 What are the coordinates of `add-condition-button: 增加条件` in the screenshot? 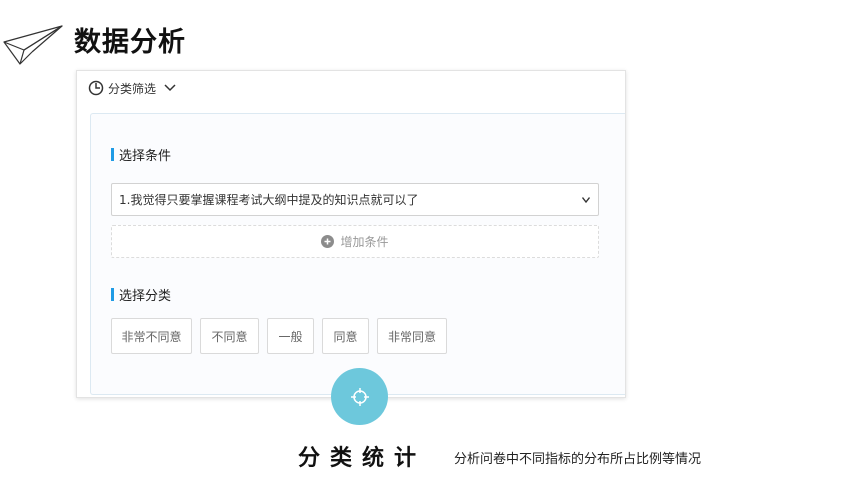 It's located at (355, 241).